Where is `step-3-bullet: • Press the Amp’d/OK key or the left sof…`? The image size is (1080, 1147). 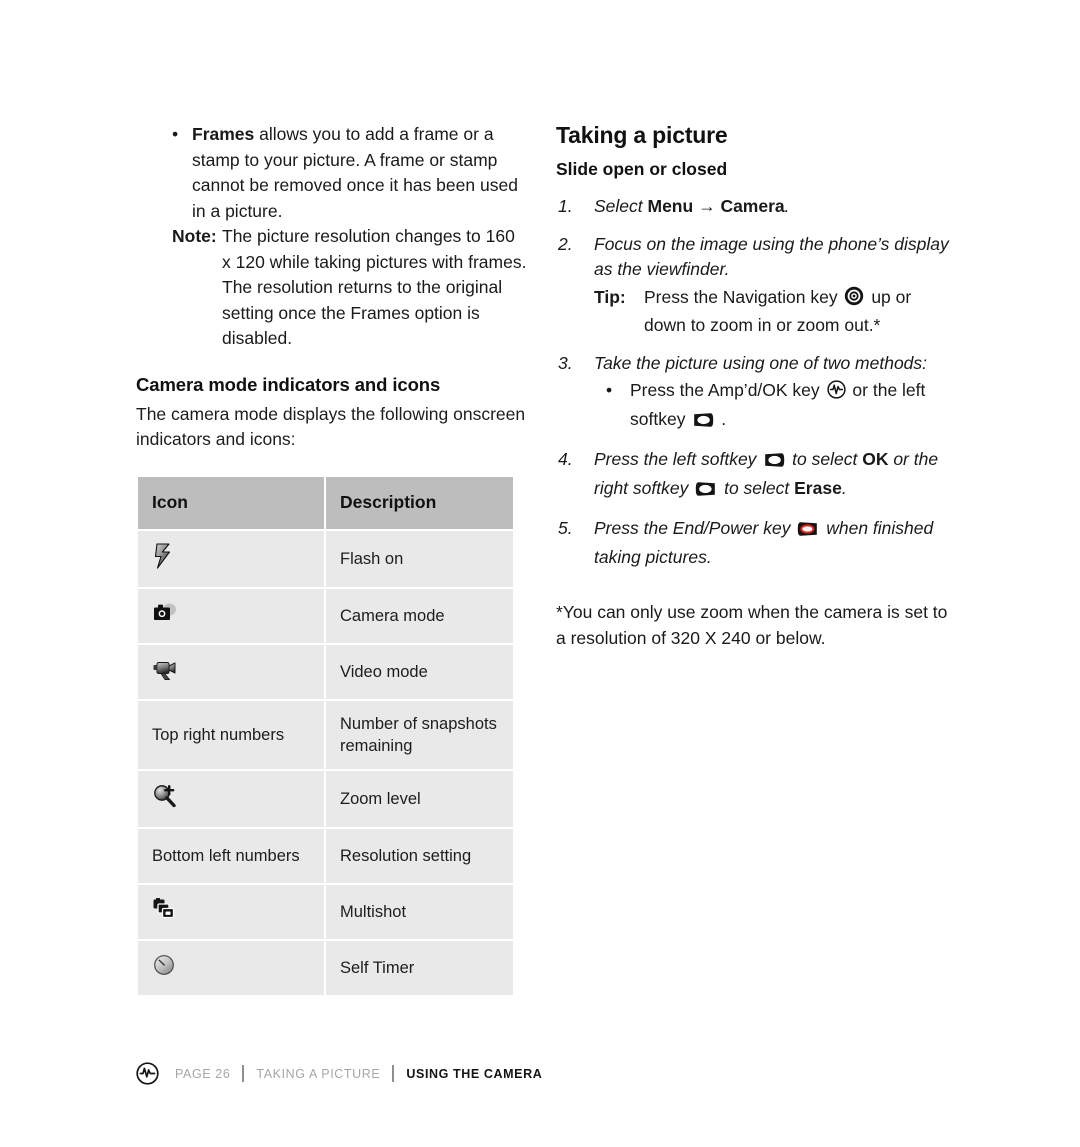 step-3-bullet: • Press the Amp’d/OK key or the left sof… is located at coordinates (775, 406).